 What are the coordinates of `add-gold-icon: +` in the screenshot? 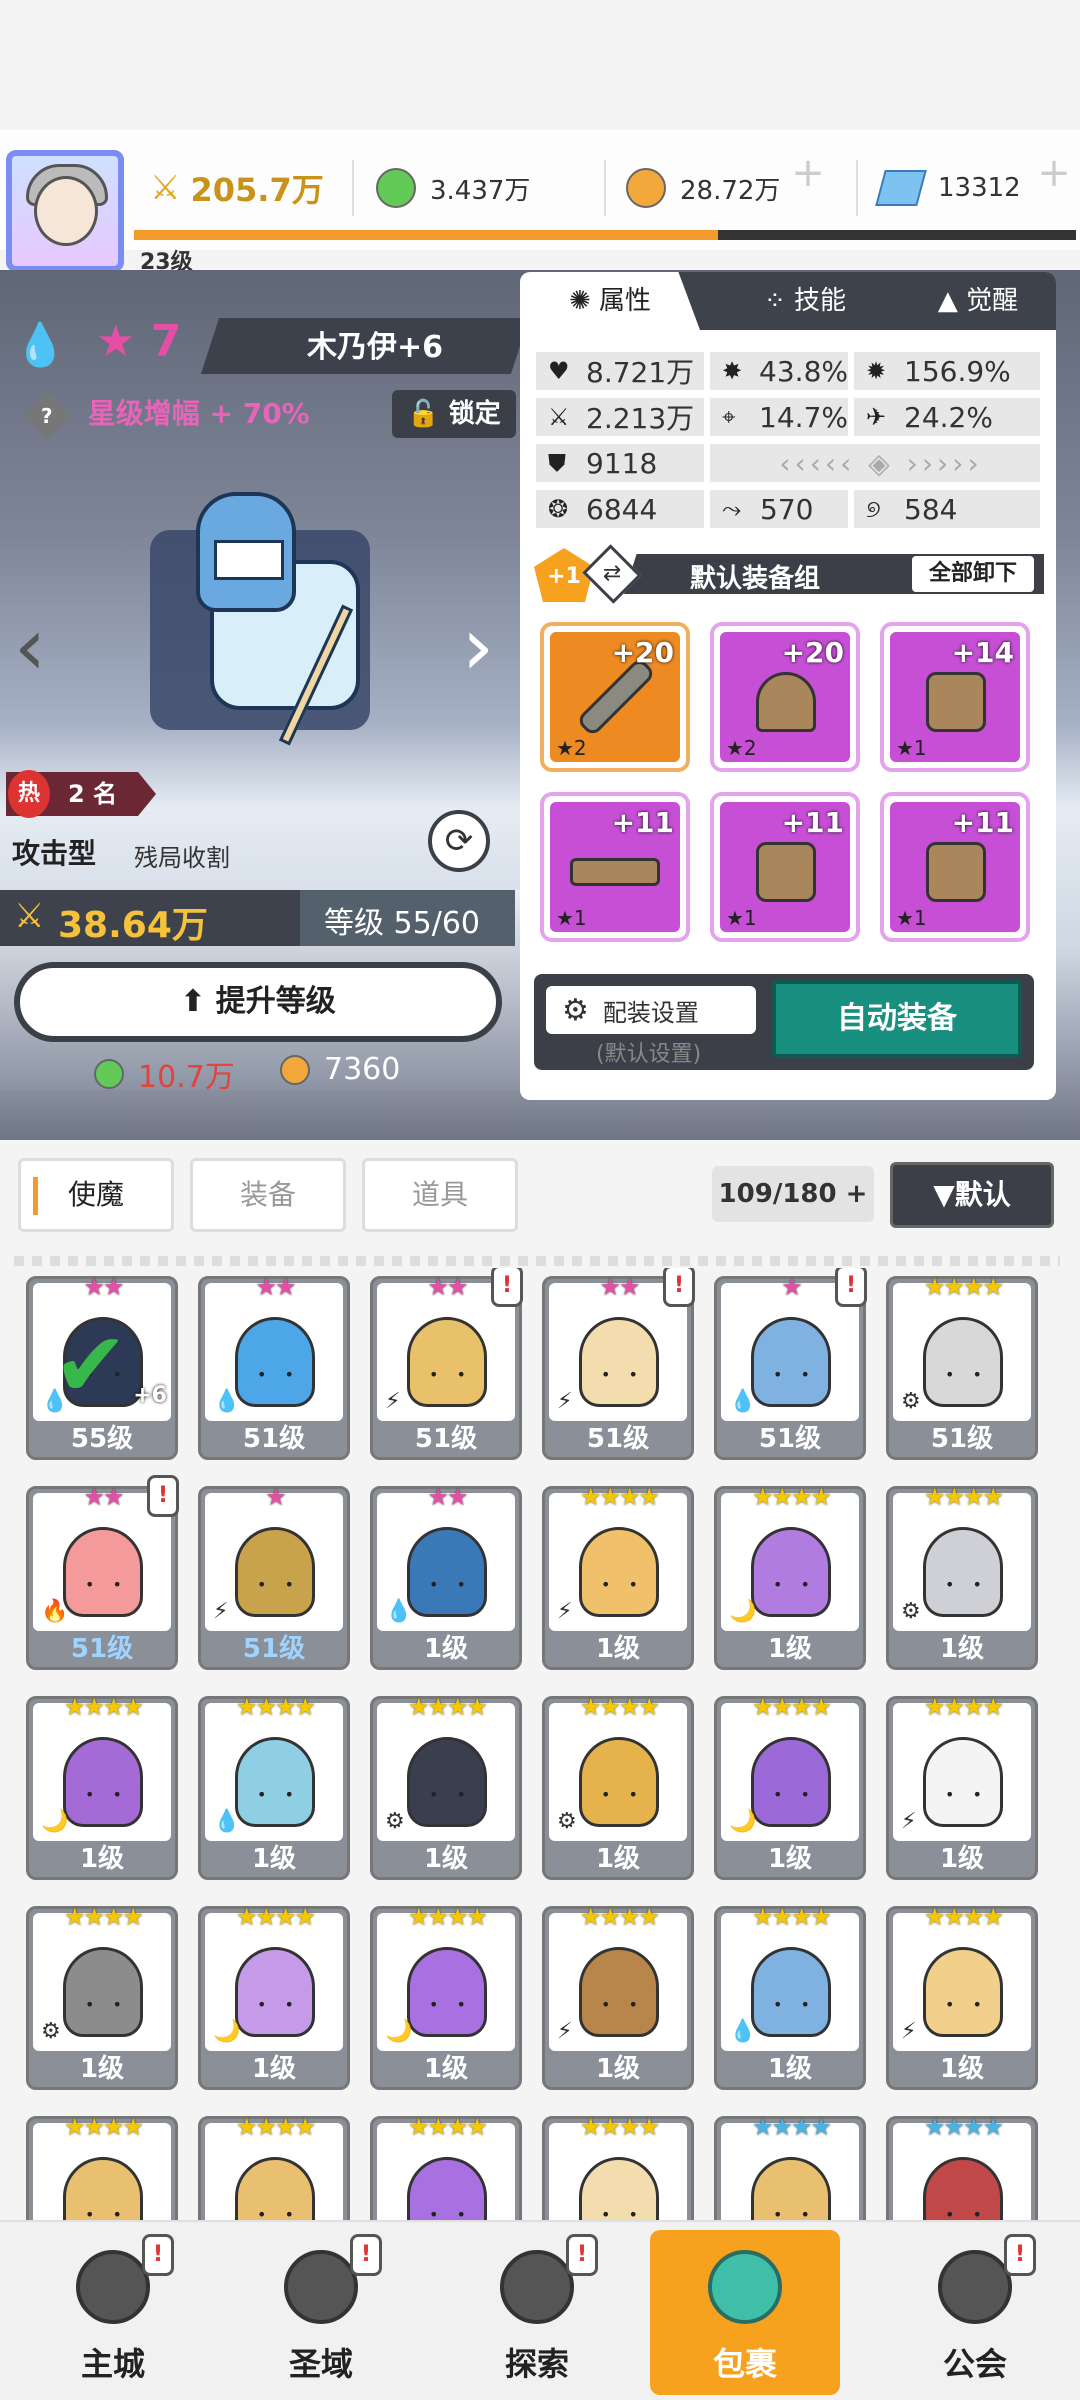 It's located at (808, 173).